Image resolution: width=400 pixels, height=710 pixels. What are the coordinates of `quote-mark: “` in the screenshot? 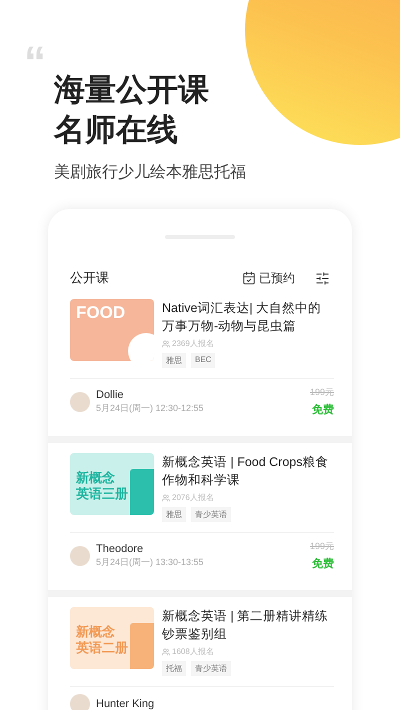 It's located at (35, 59).